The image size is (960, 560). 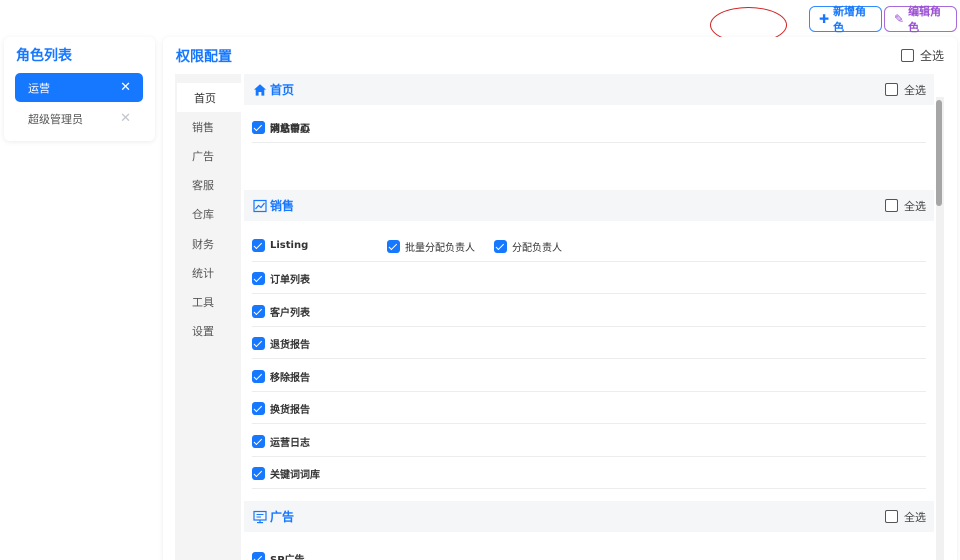 What do you see at coordinates (290, 378) in the screenshot?
I see `permission-label: 移除报告` at bounding box center [290, 378].